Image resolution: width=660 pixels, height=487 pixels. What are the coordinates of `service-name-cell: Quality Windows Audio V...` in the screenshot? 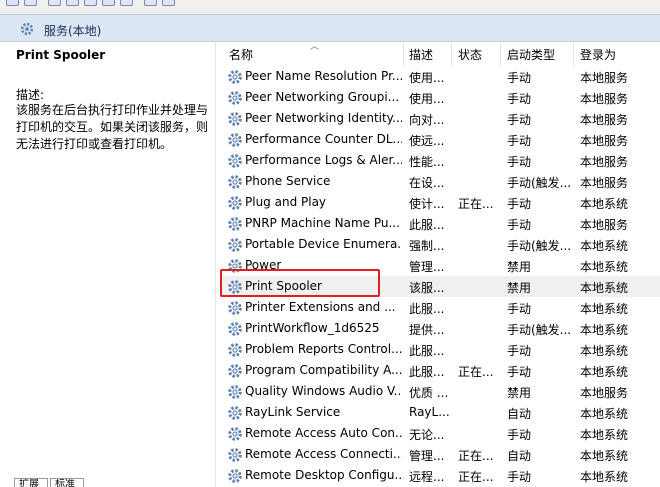 It's located at (323, 391).